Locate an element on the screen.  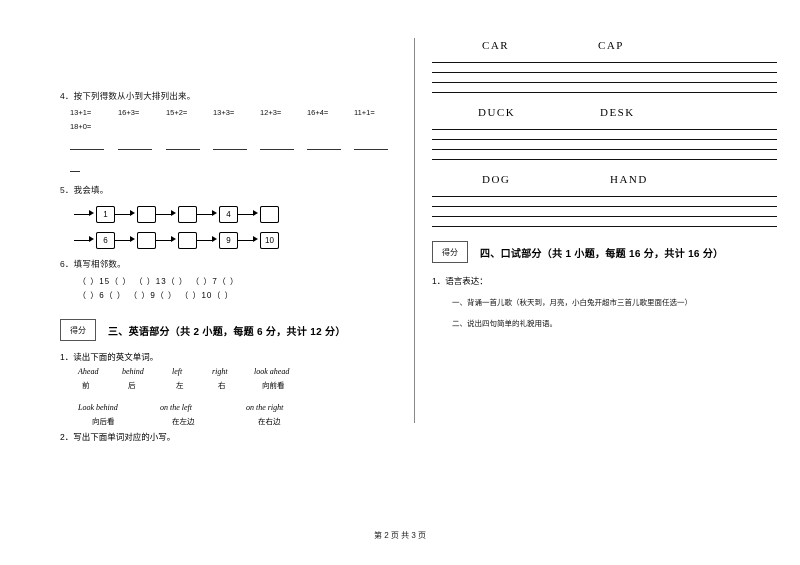
word-cn: 向后看 is located at coordinates (103, 421).